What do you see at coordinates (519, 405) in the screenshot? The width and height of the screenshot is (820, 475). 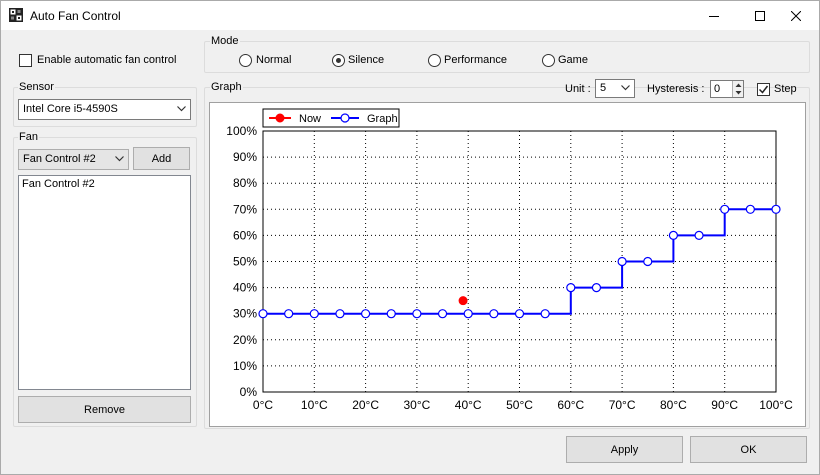 I see `x-tick-label: 50°C` at bounding box center [519, 405].